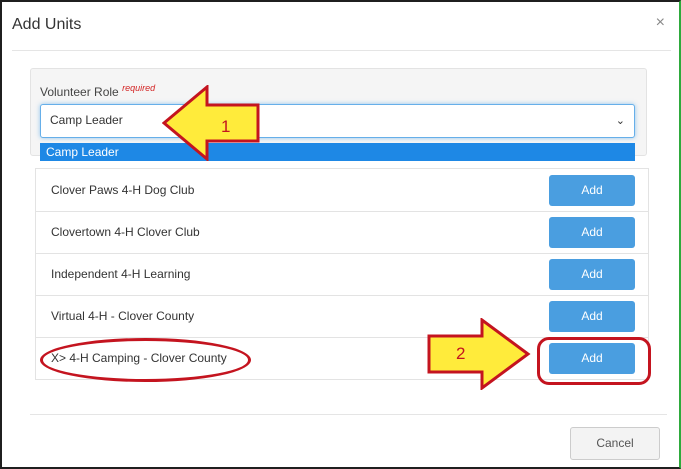  I want to click on list-item: Clovertown 4-H Clover Club Add, so click(342, 232).